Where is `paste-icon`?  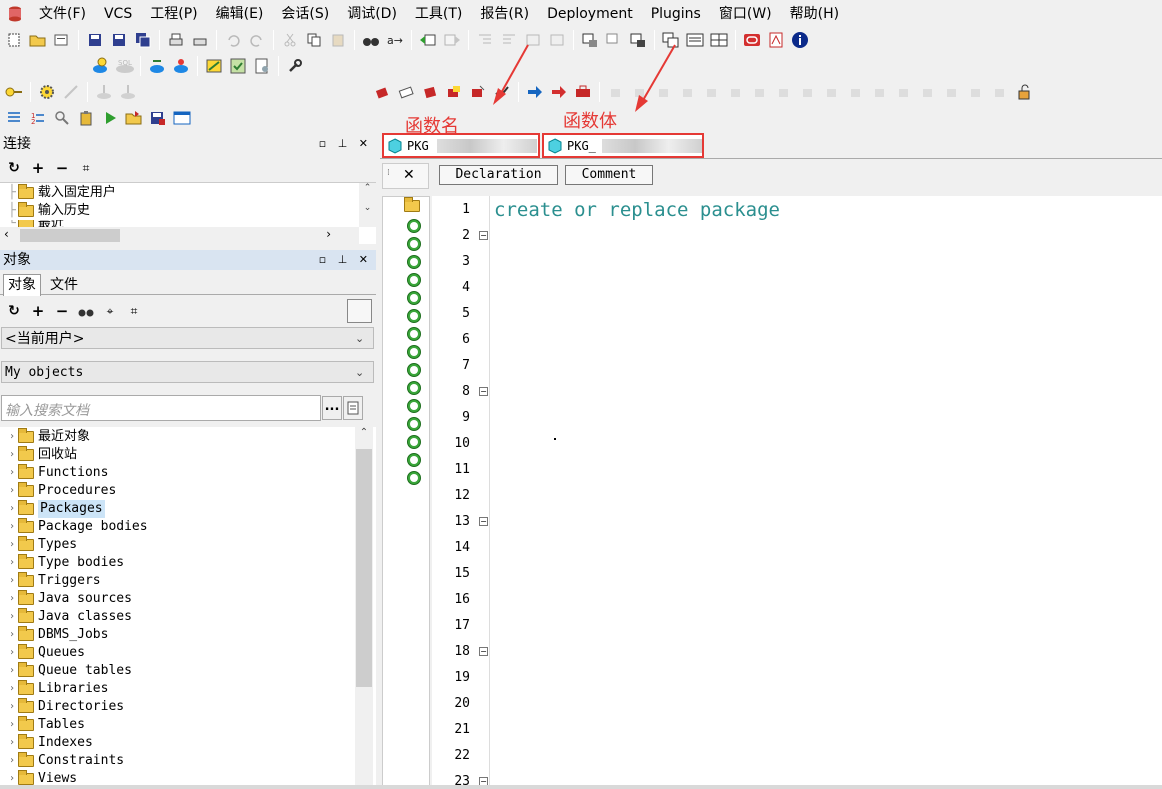 paste-icon is located at coordinates (338, 40).